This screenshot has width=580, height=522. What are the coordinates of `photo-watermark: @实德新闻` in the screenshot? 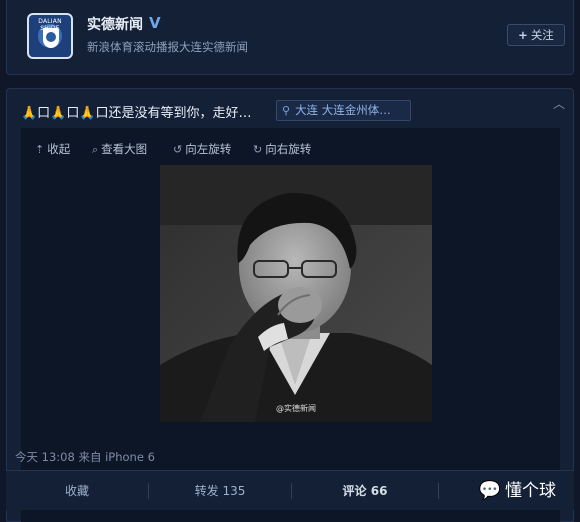 It's located at (296, 408).